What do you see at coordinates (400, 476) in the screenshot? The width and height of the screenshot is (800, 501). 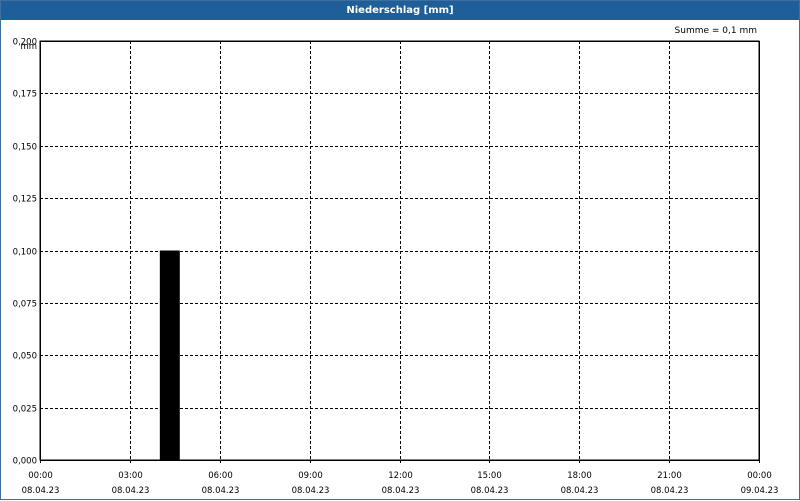 I see `x-tick-time: 12:00` at bounding box center [400, 476].